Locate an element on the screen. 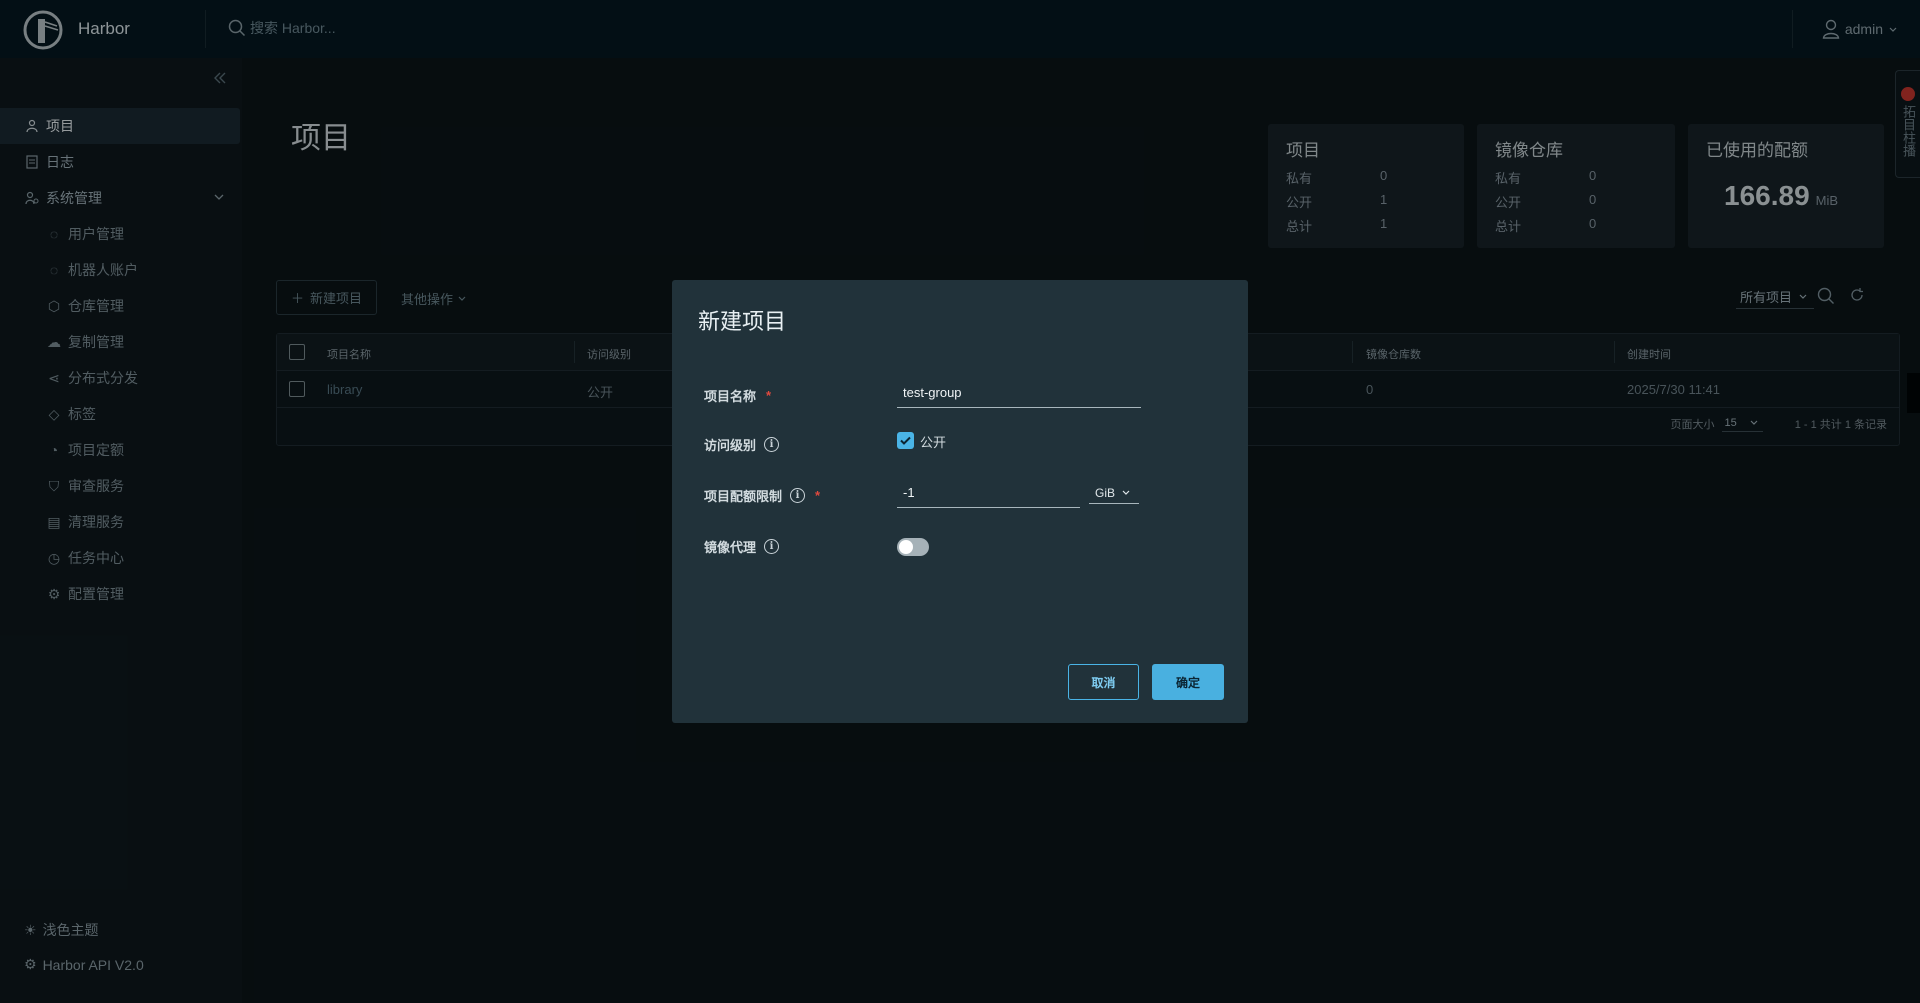  label-text: 项目名称 is located at coordinates (730, 396).